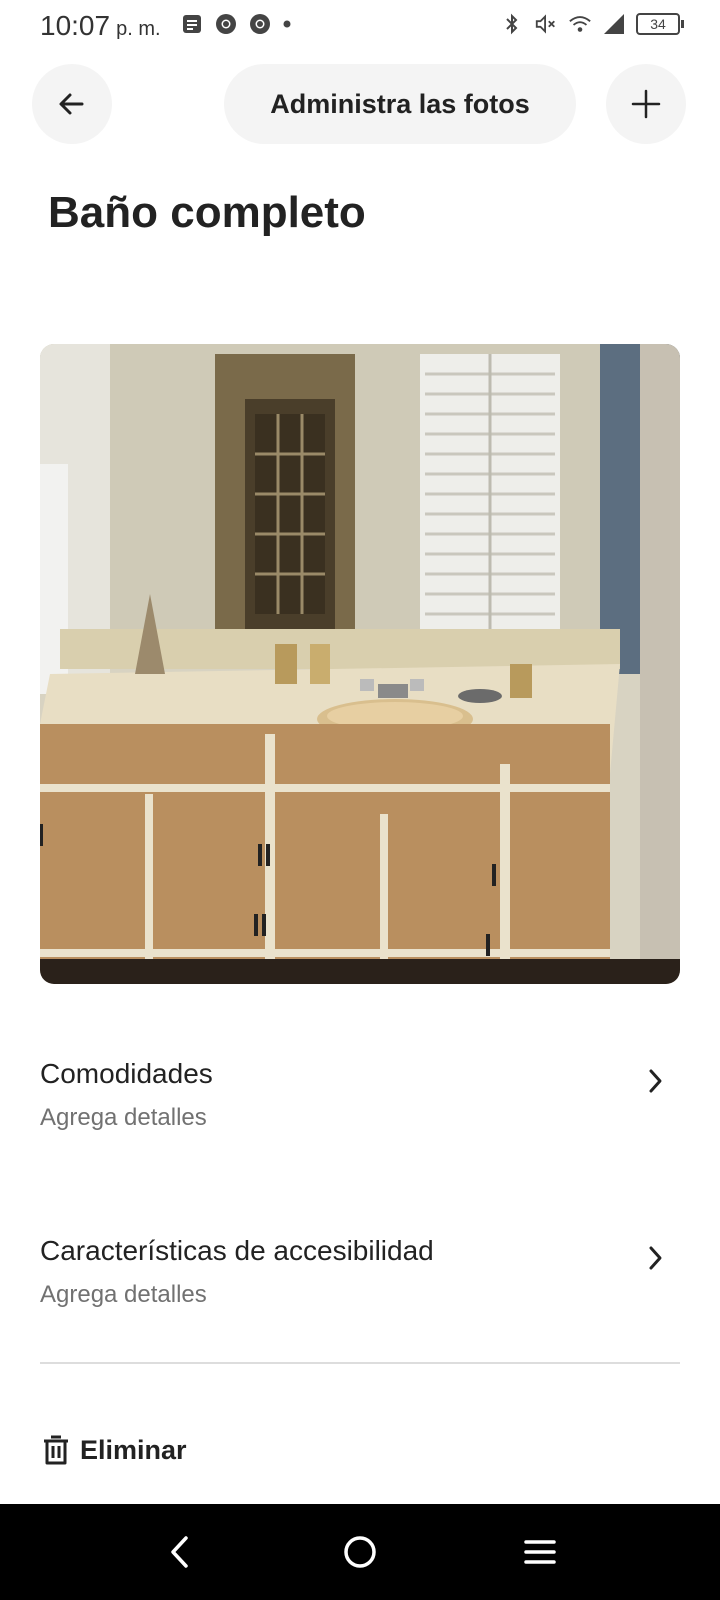 The height and width of the screenshot is (1600, 720). I want to click on delete-label: Eliminar, so click(133, 1449).